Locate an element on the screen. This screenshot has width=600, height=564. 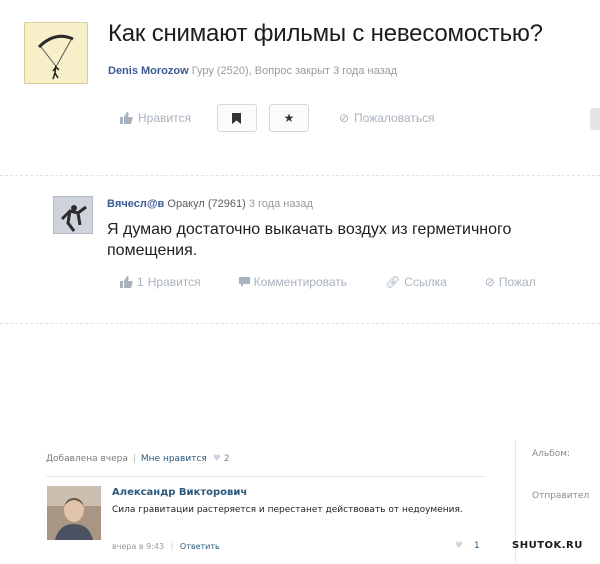
question-report-button: ⊘ Пожаловаться is located at coordinates (387, 118).